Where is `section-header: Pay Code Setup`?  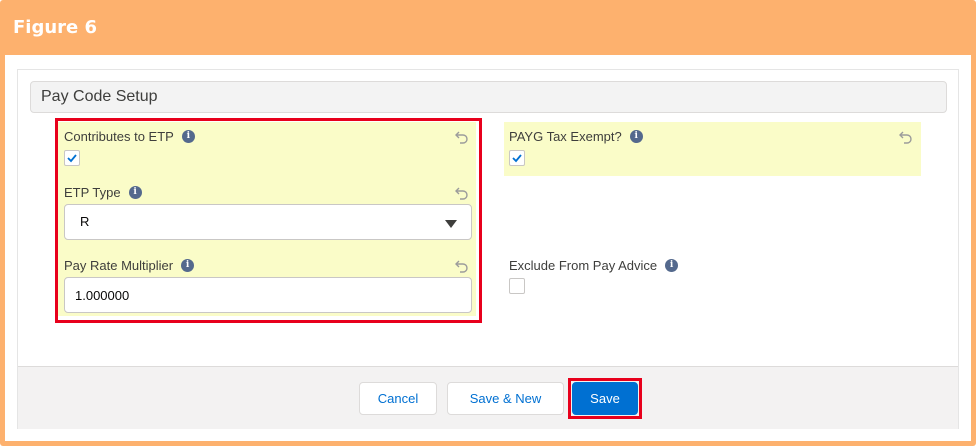 section-header: Pay Code Setup is located at coordinates (488, 97).